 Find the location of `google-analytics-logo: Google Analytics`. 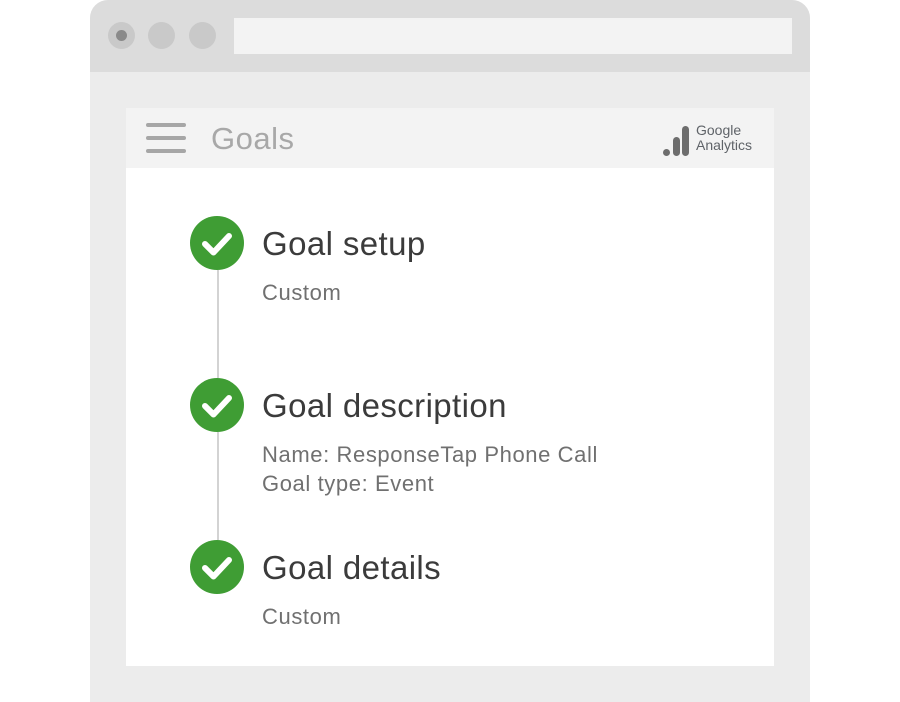

google-analytics-logo: Google Analytics is located at coordinates (712, 140).